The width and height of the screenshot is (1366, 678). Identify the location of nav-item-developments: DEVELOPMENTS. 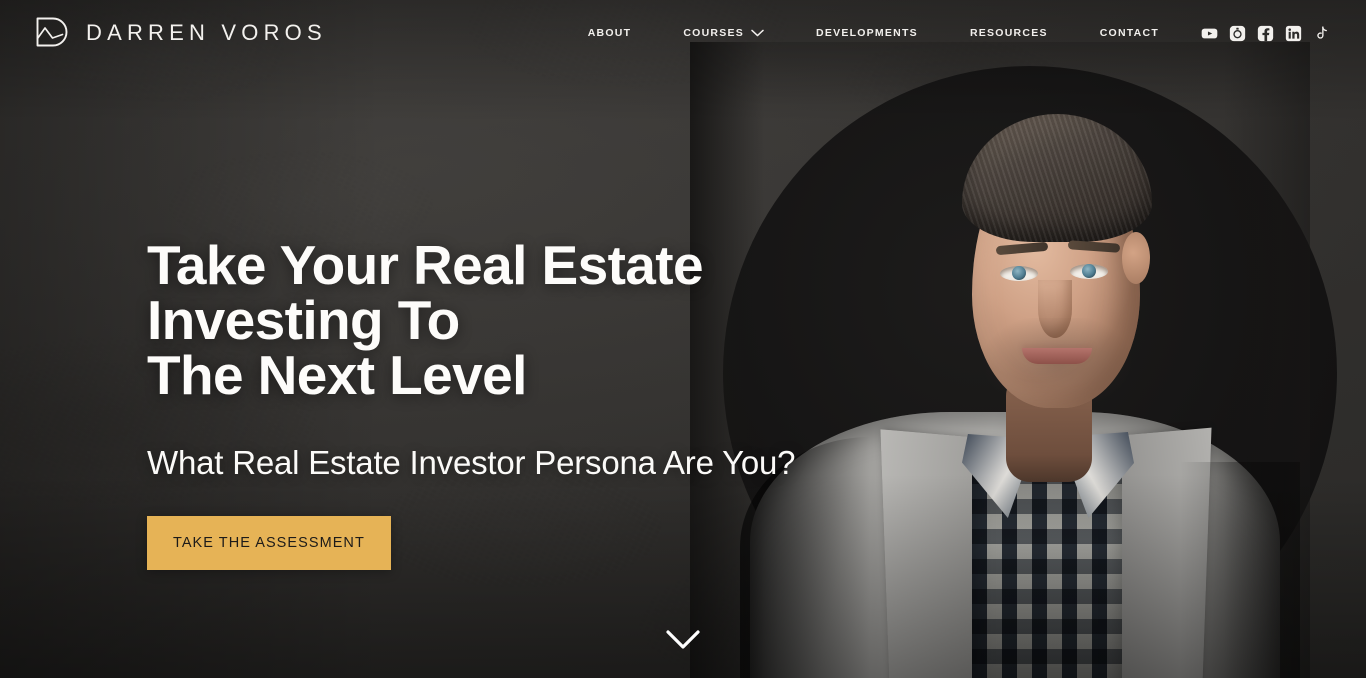
(867, 33).